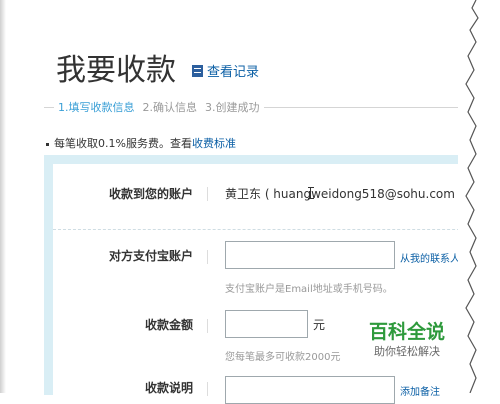 The image size is (500, 404). Describe the element at coordinates (96, 107) in the screenshot. I see `step-1: 1.填写收款信息` at that location.